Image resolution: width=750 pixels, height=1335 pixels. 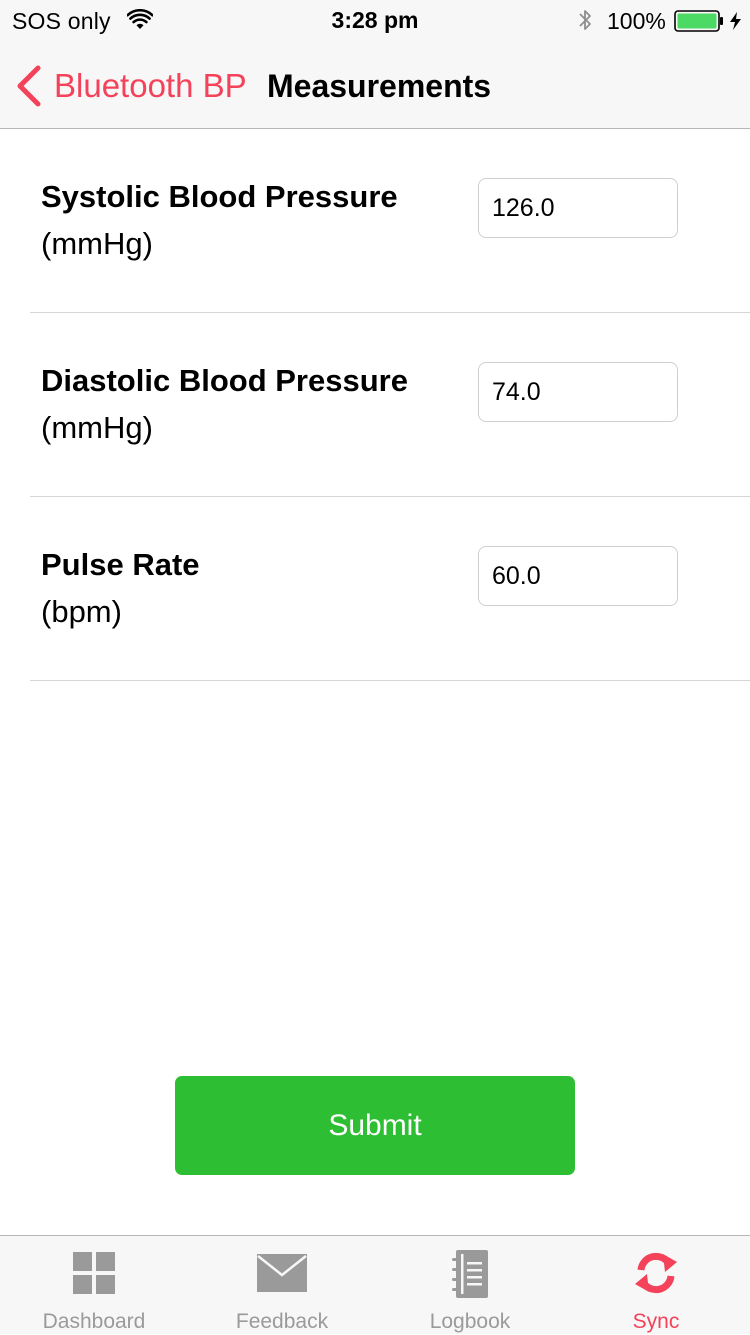 I want to click on tab-logbook: Logbook, so click(x=470, y=1285).